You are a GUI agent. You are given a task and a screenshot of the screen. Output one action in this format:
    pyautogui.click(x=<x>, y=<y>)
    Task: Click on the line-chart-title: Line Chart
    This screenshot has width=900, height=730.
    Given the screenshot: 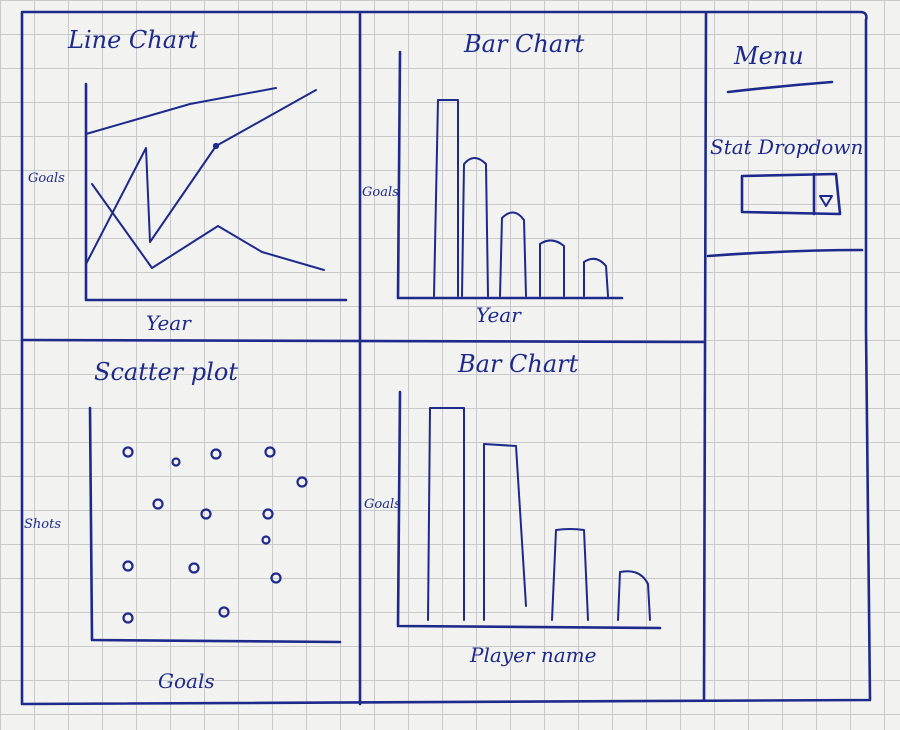 What is the action you would take?
    pyautogui.click(x=133, y=40)
    